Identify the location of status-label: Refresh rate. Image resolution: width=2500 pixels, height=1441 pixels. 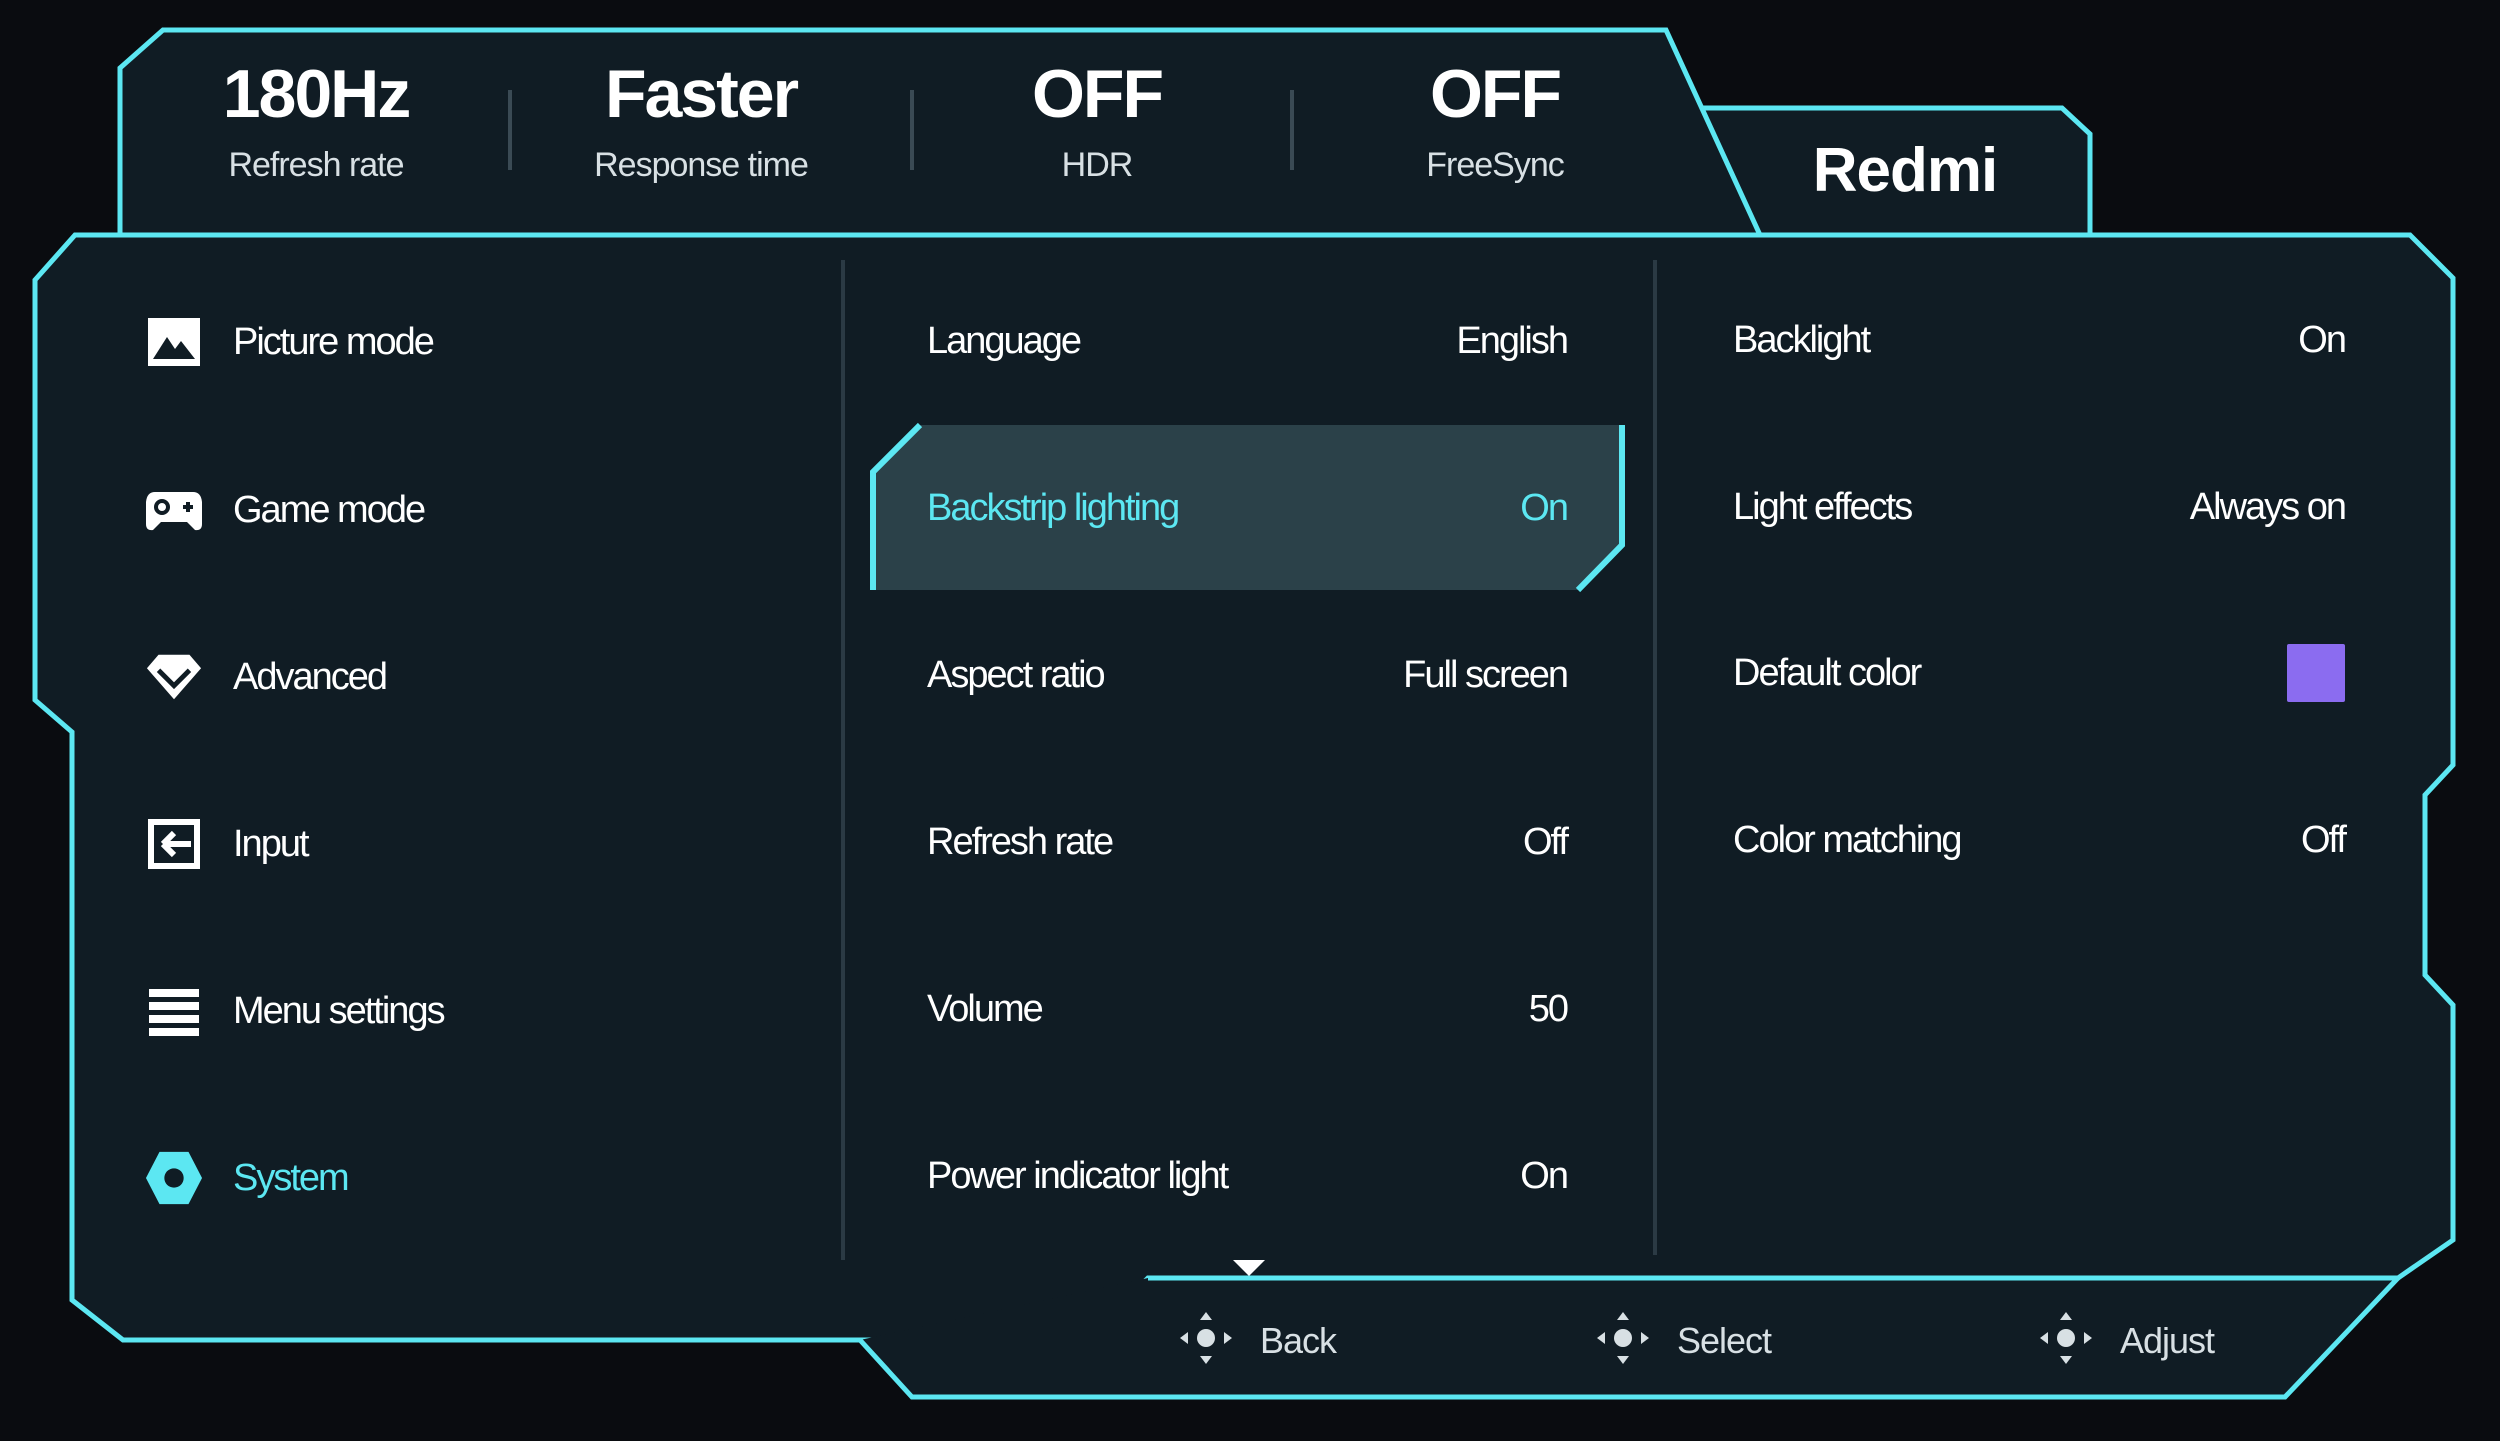
(316, 165).